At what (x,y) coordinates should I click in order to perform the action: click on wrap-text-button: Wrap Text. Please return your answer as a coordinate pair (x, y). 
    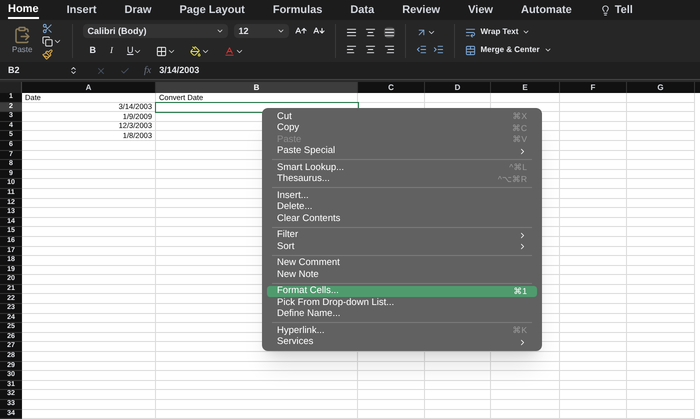
    Looking at the image, I should click on (508, 32).